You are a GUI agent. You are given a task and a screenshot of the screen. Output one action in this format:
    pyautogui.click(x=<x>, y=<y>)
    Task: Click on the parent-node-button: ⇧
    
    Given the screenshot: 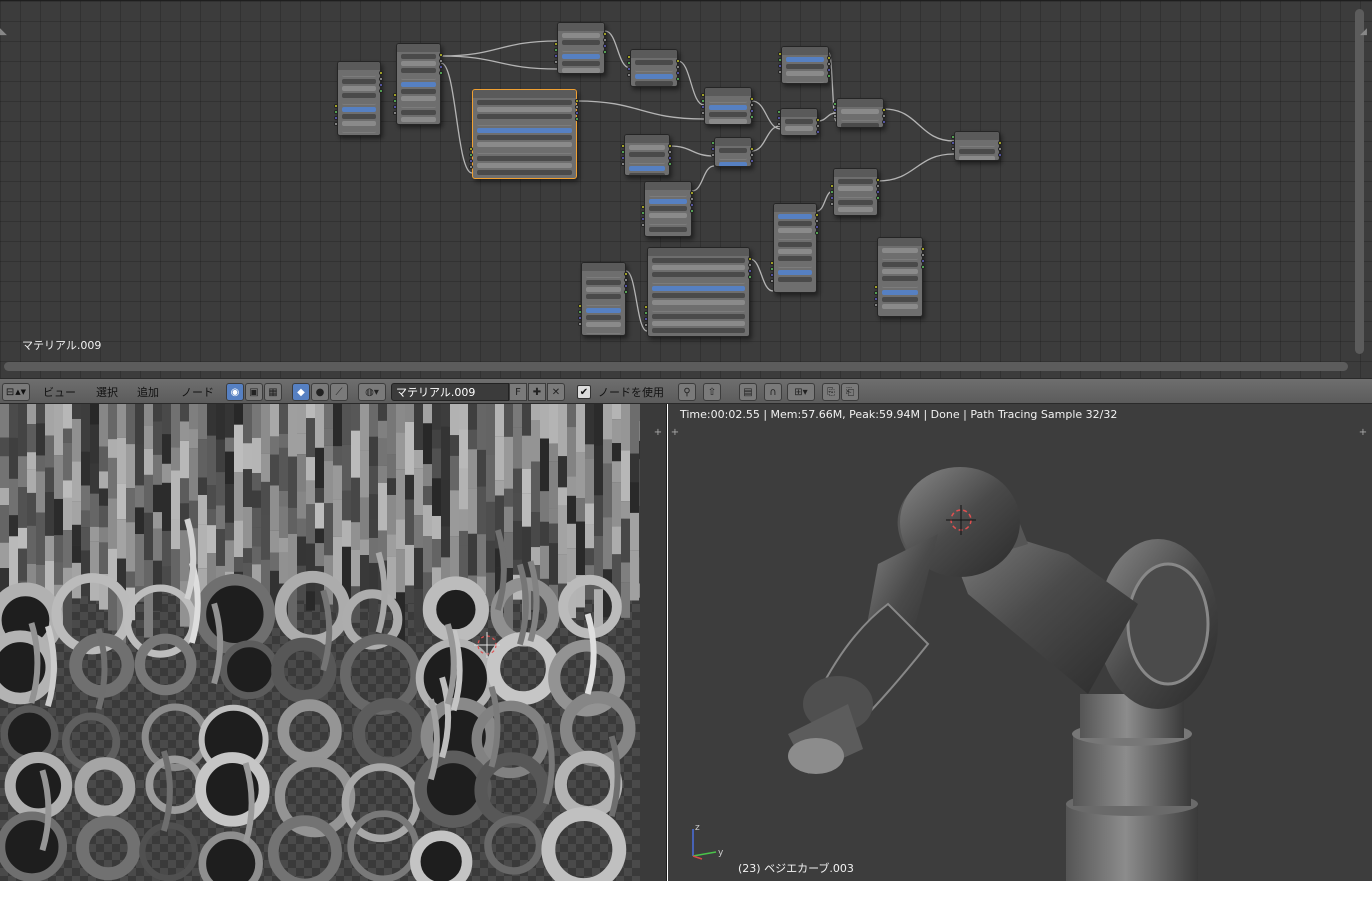 What is the action you would take?
    pyautogui.click(x=712, y=392)
    